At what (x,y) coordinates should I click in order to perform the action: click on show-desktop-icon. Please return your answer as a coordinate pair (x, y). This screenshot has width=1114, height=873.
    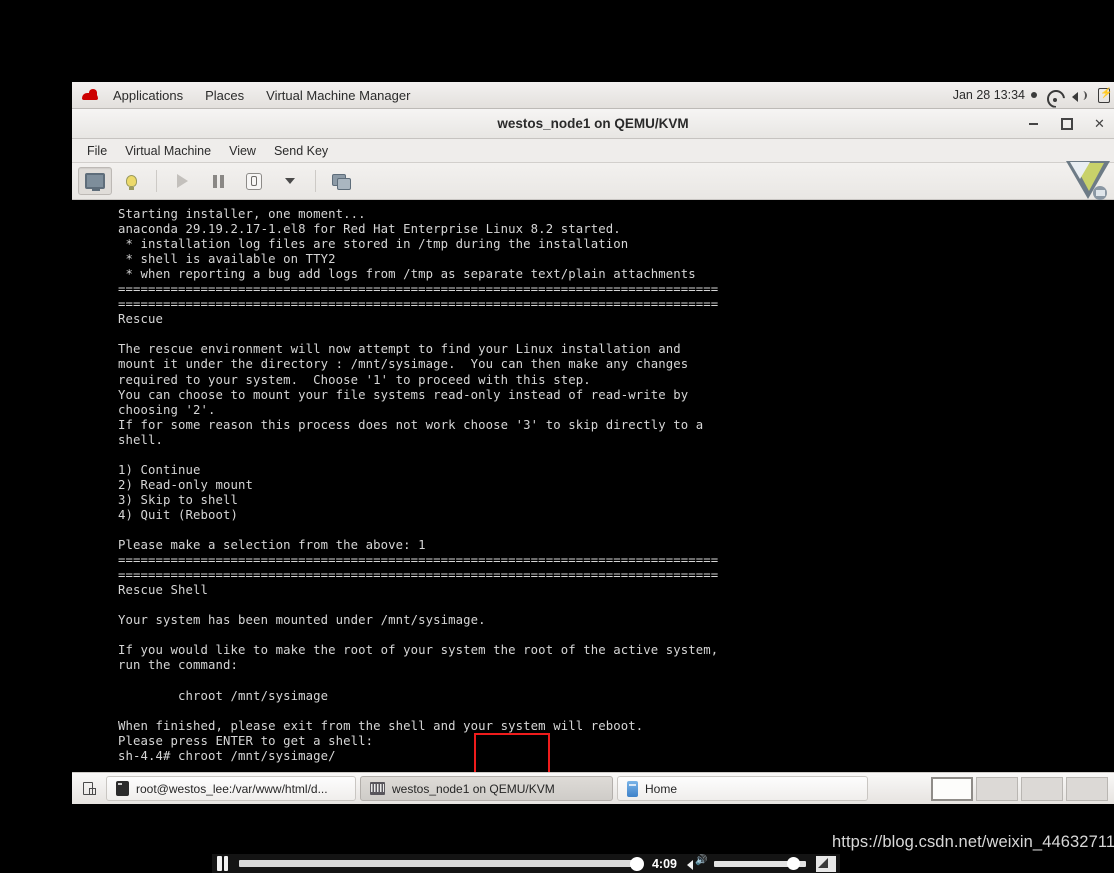
    Looking at the image, I should click on (89, 789).